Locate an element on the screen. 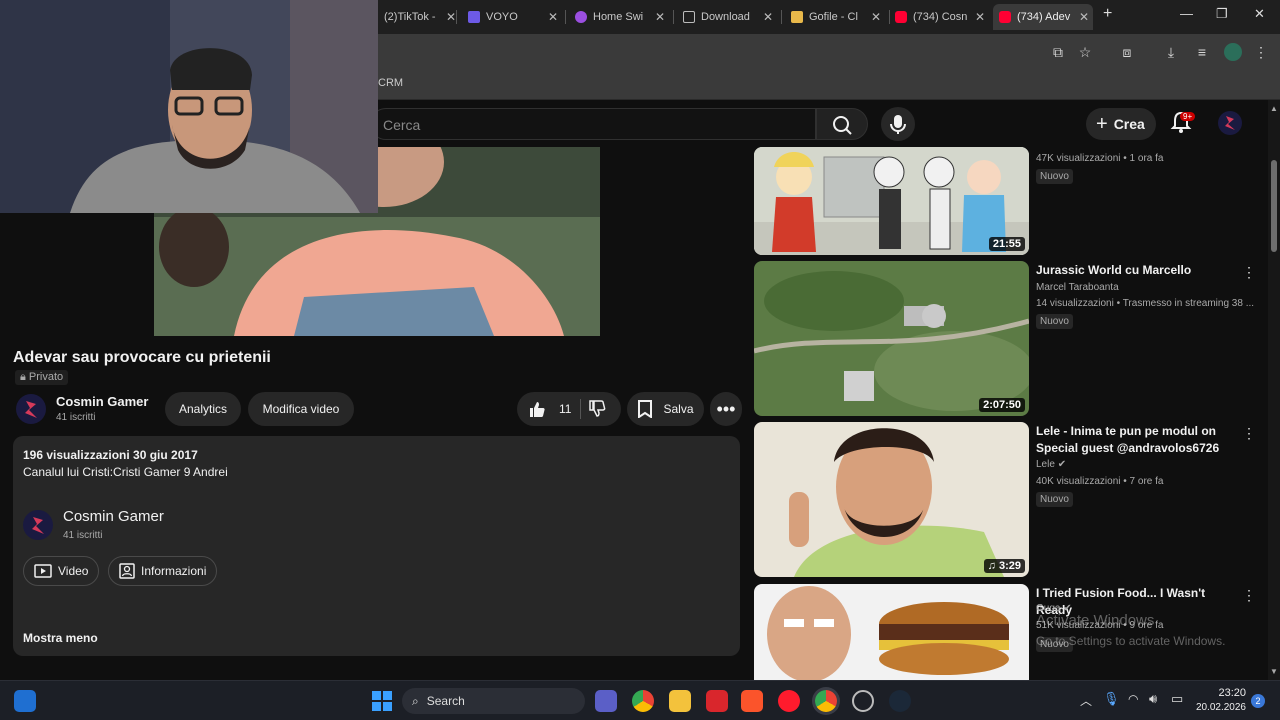 Image resolution: width=1280 pixels, height=720 pixels. opera-icon is located at coordinates (789, 701).